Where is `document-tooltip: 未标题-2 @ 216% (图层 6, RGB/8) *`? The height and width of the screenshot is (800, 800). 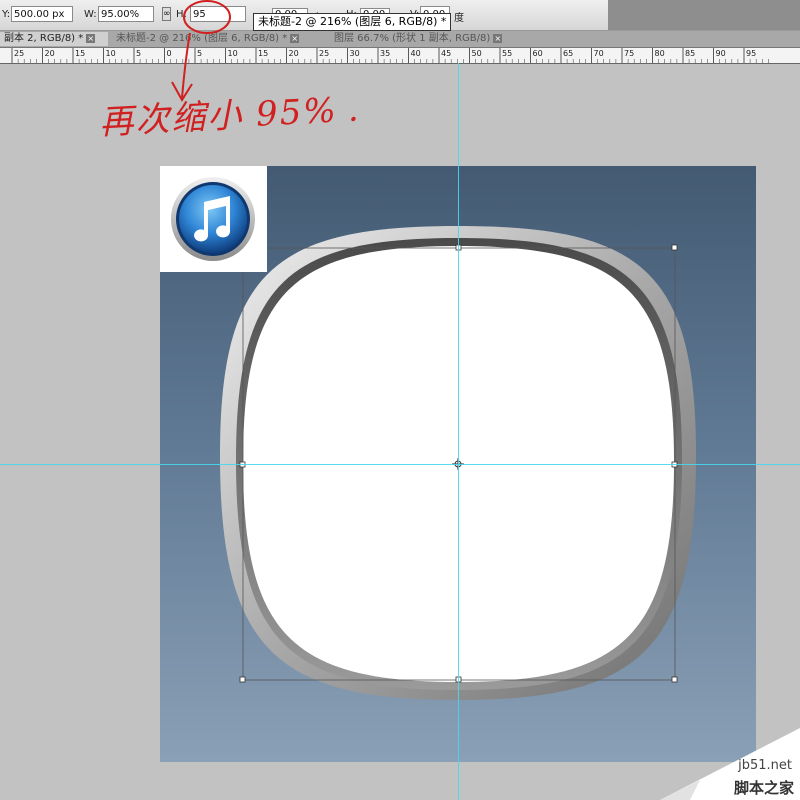 document-tooltip: 未标题-2 @ 216% (图层 6, RGB/8) * is located at coordinates (352, 22).